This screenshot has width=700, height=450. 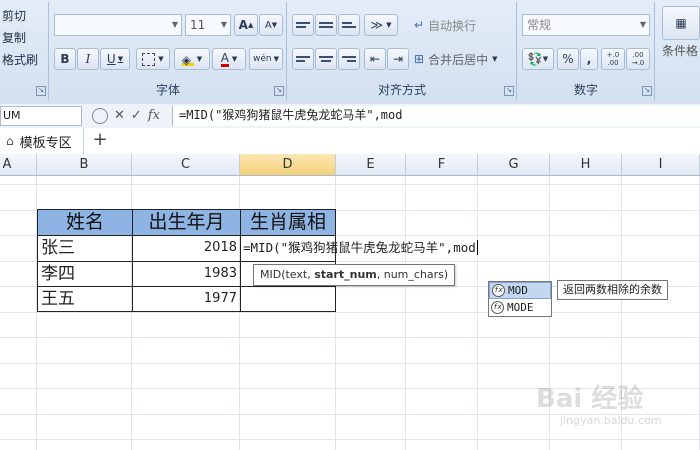 What do you see at coordinates (167, 90) in the screenshot?
I see `font-group-label: 字体` at bounding box center [167, 90].